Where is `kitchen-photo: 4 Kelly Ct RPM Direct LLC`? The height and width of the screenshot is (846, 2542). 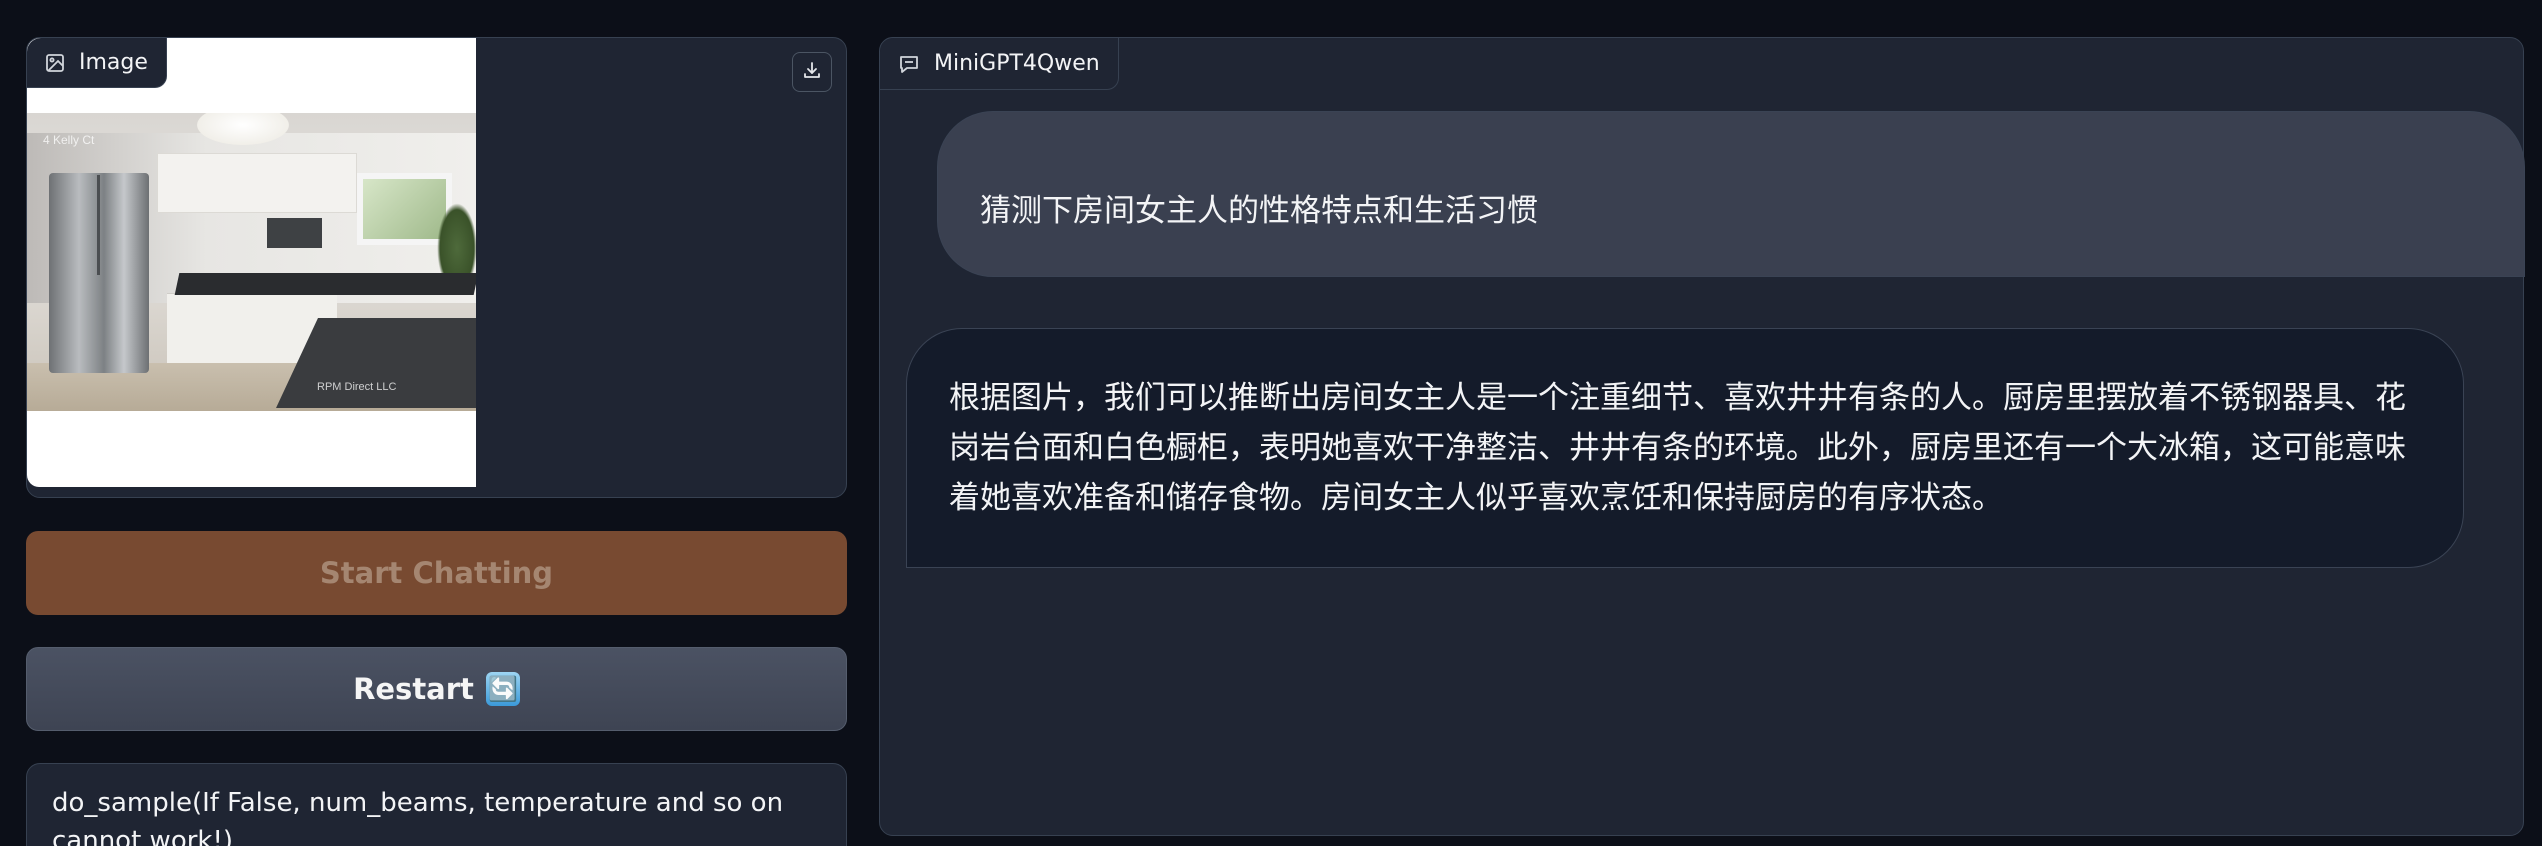
kitchen-photo: 4 Kelly Ct RPM Direct LLC is located at coordinates (251, 262).